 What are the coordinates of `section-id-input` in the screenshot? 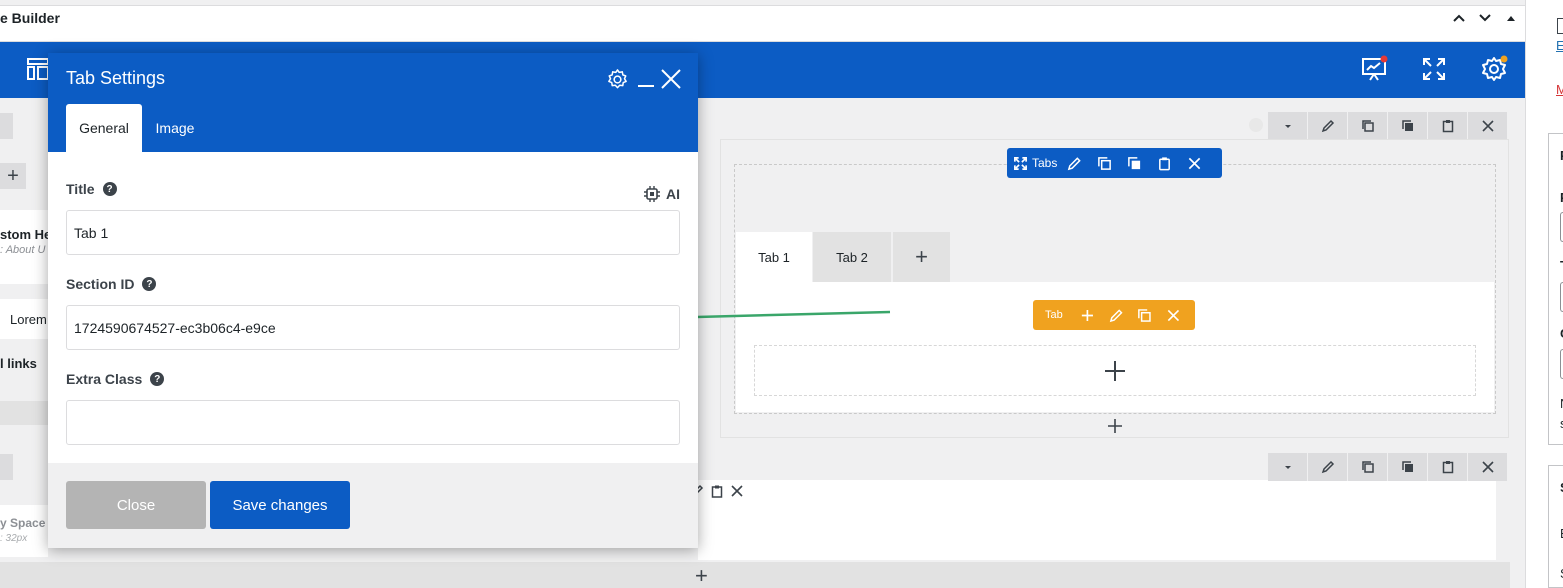 It's located at (373, 327).